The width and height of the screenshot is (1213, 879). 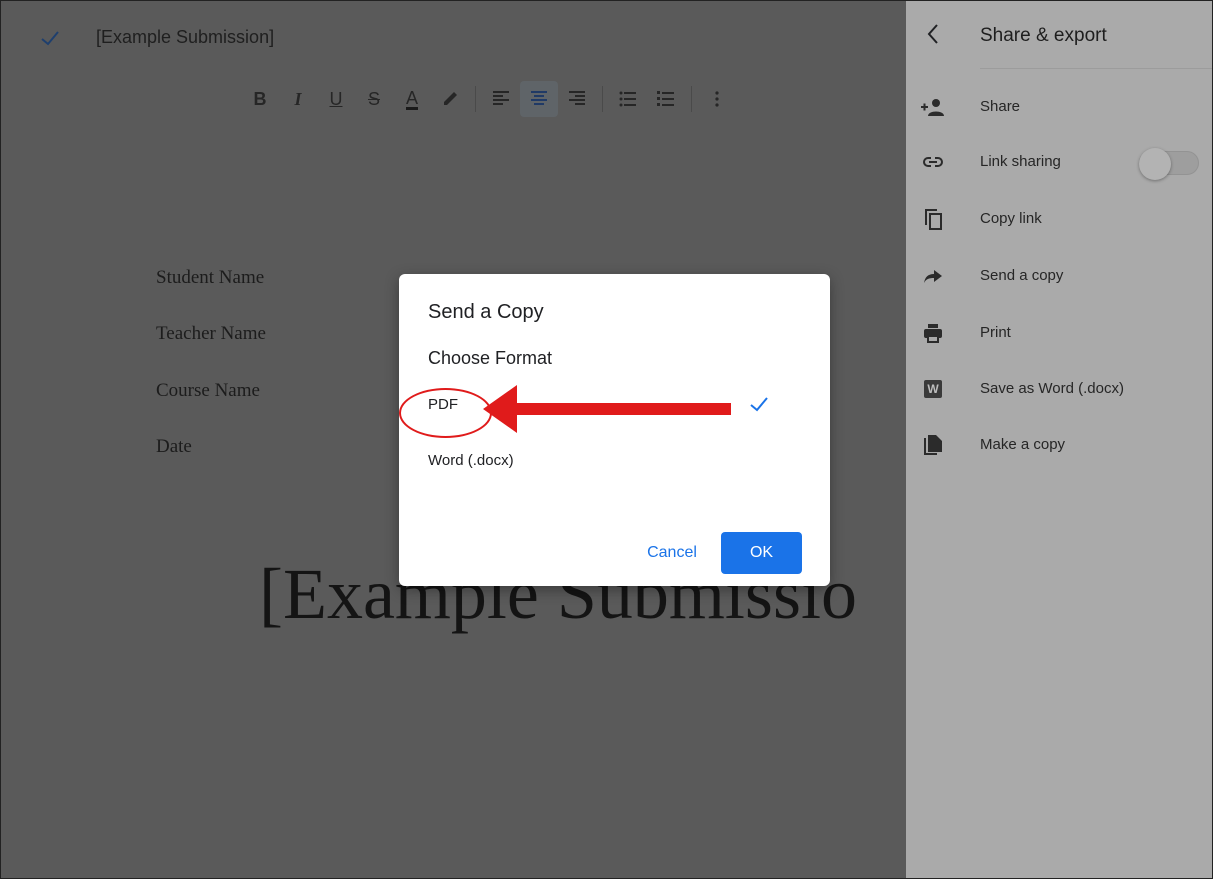 I want to click on date-text: Date, so click(x=174, y=446).